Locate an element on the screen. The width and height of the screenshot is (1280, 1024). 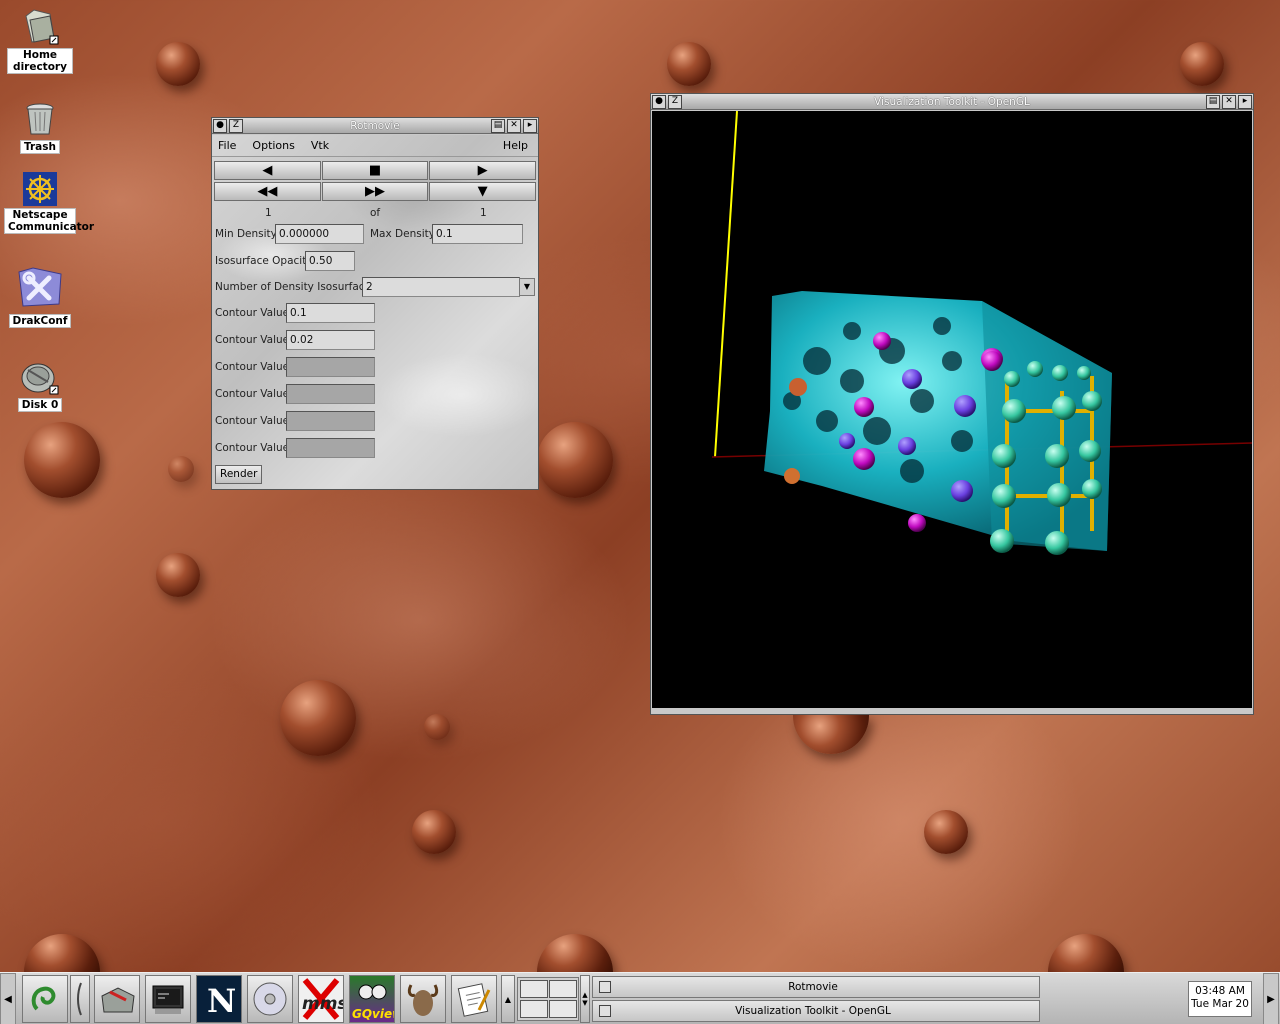
svg-text: N is located at coordinates (221, 1000).